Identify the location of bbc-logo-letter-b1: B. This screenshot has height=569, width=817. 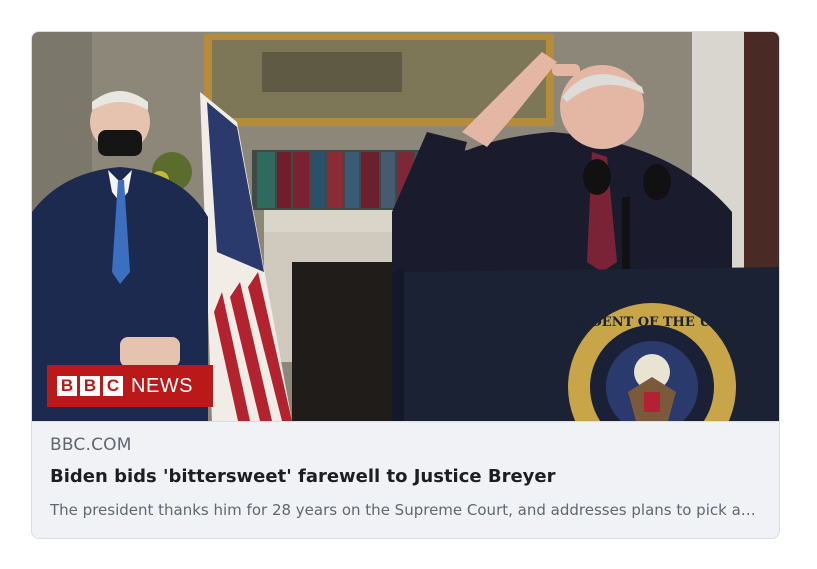
(67, 386).